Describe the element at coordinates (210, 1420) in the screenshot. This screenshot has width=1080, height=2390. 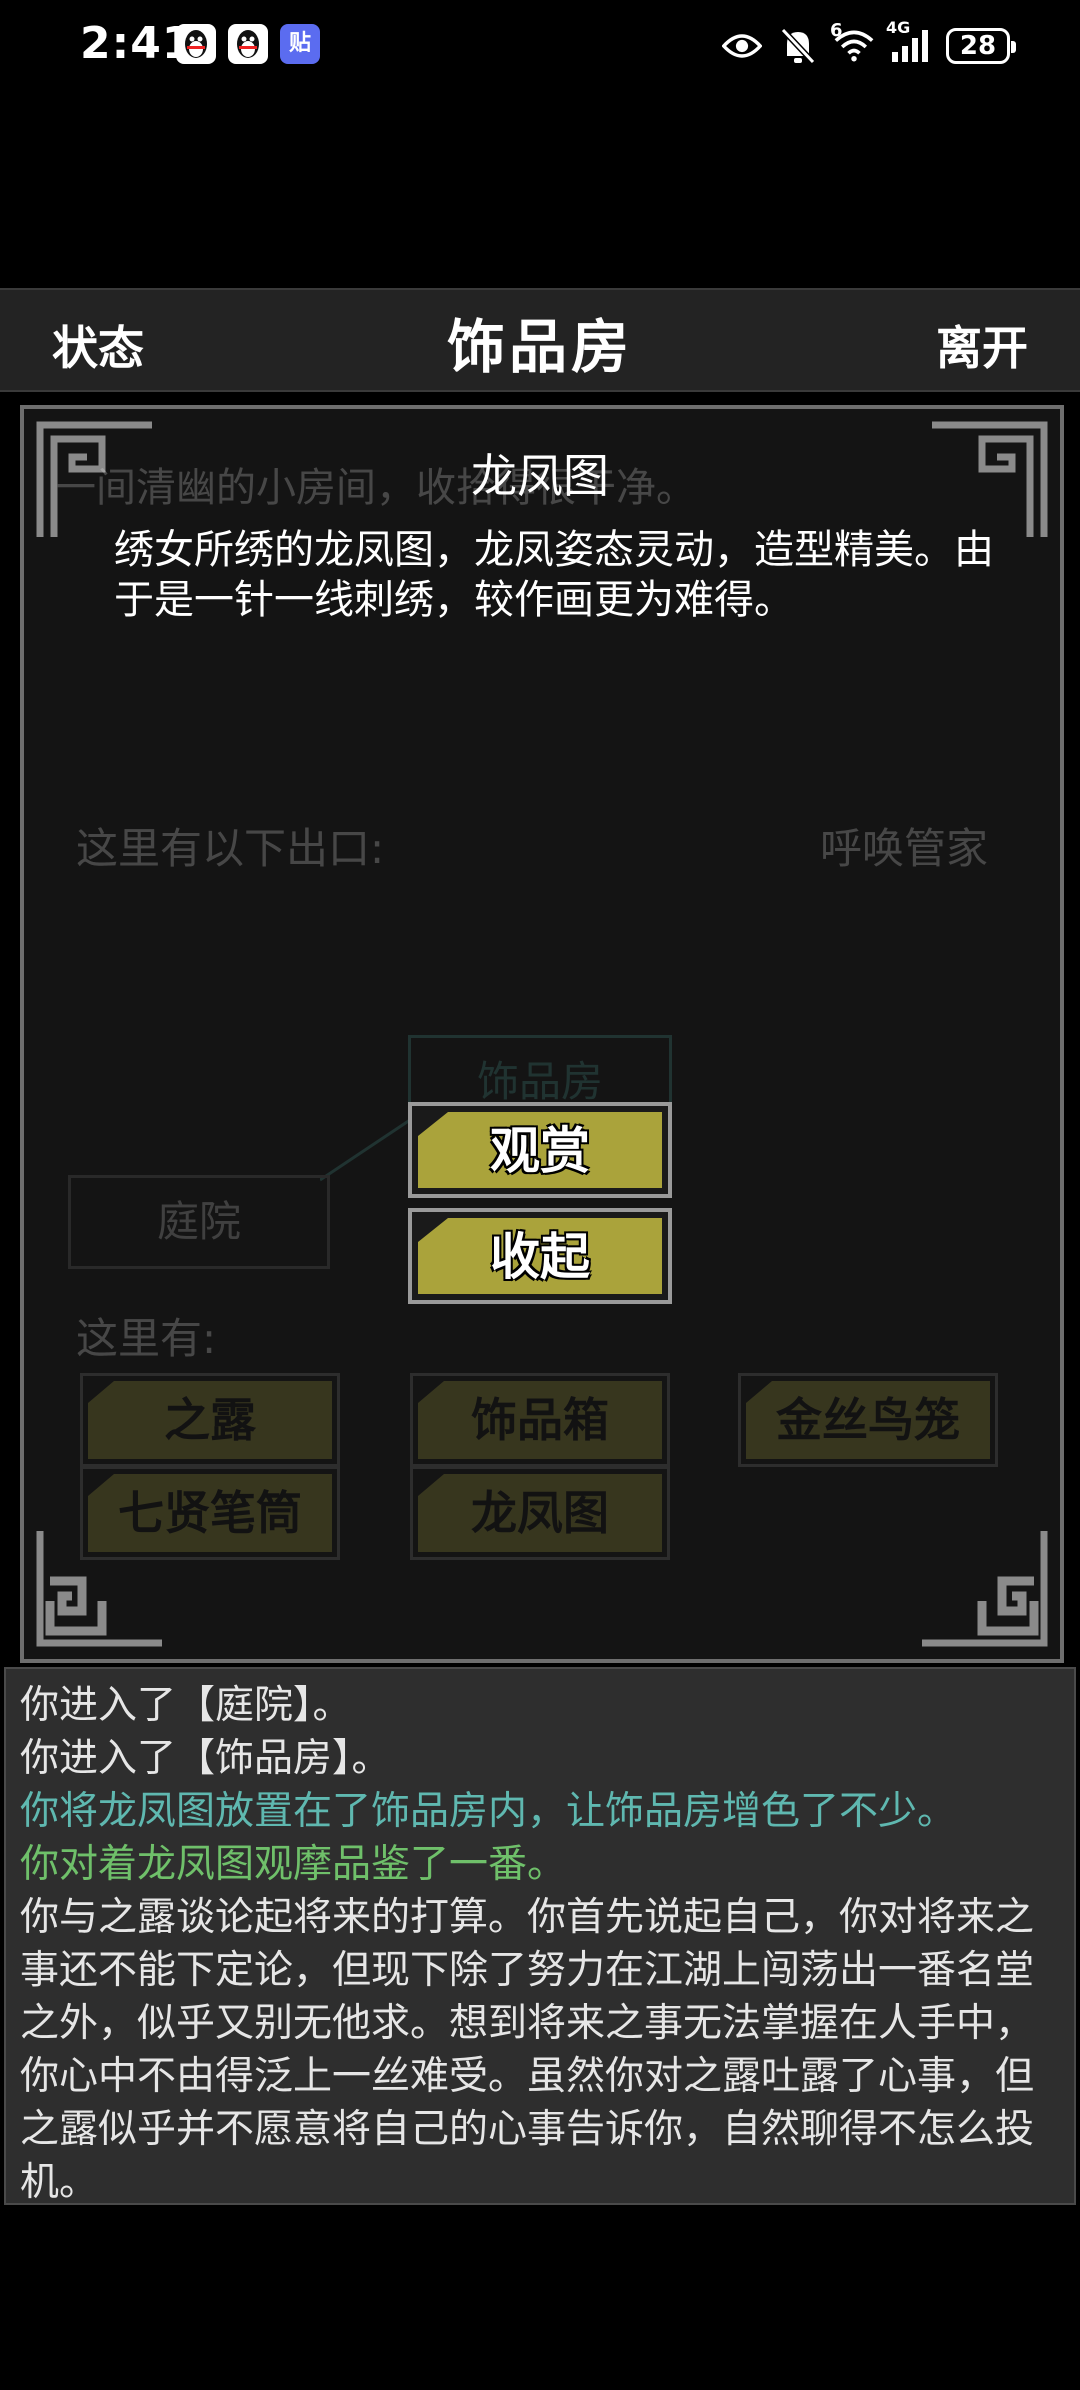
I see `item-button: 之露` at that location.